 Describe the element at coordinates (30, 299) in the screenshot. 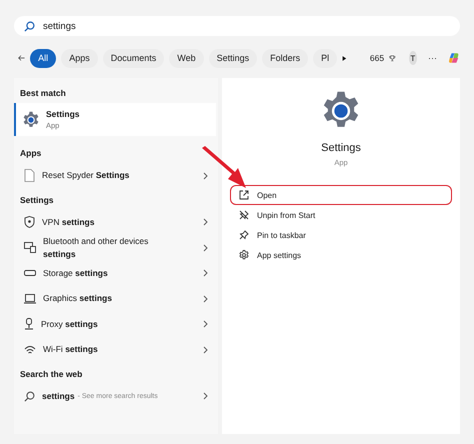

I see `laptop-icon` at that location.